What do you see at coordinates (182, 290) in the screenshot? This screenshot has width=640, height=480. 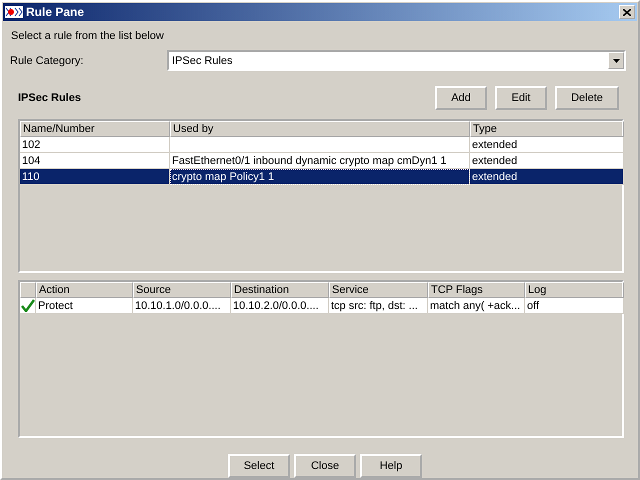 I see `column-header: Source` at bounding box center [182, 290].